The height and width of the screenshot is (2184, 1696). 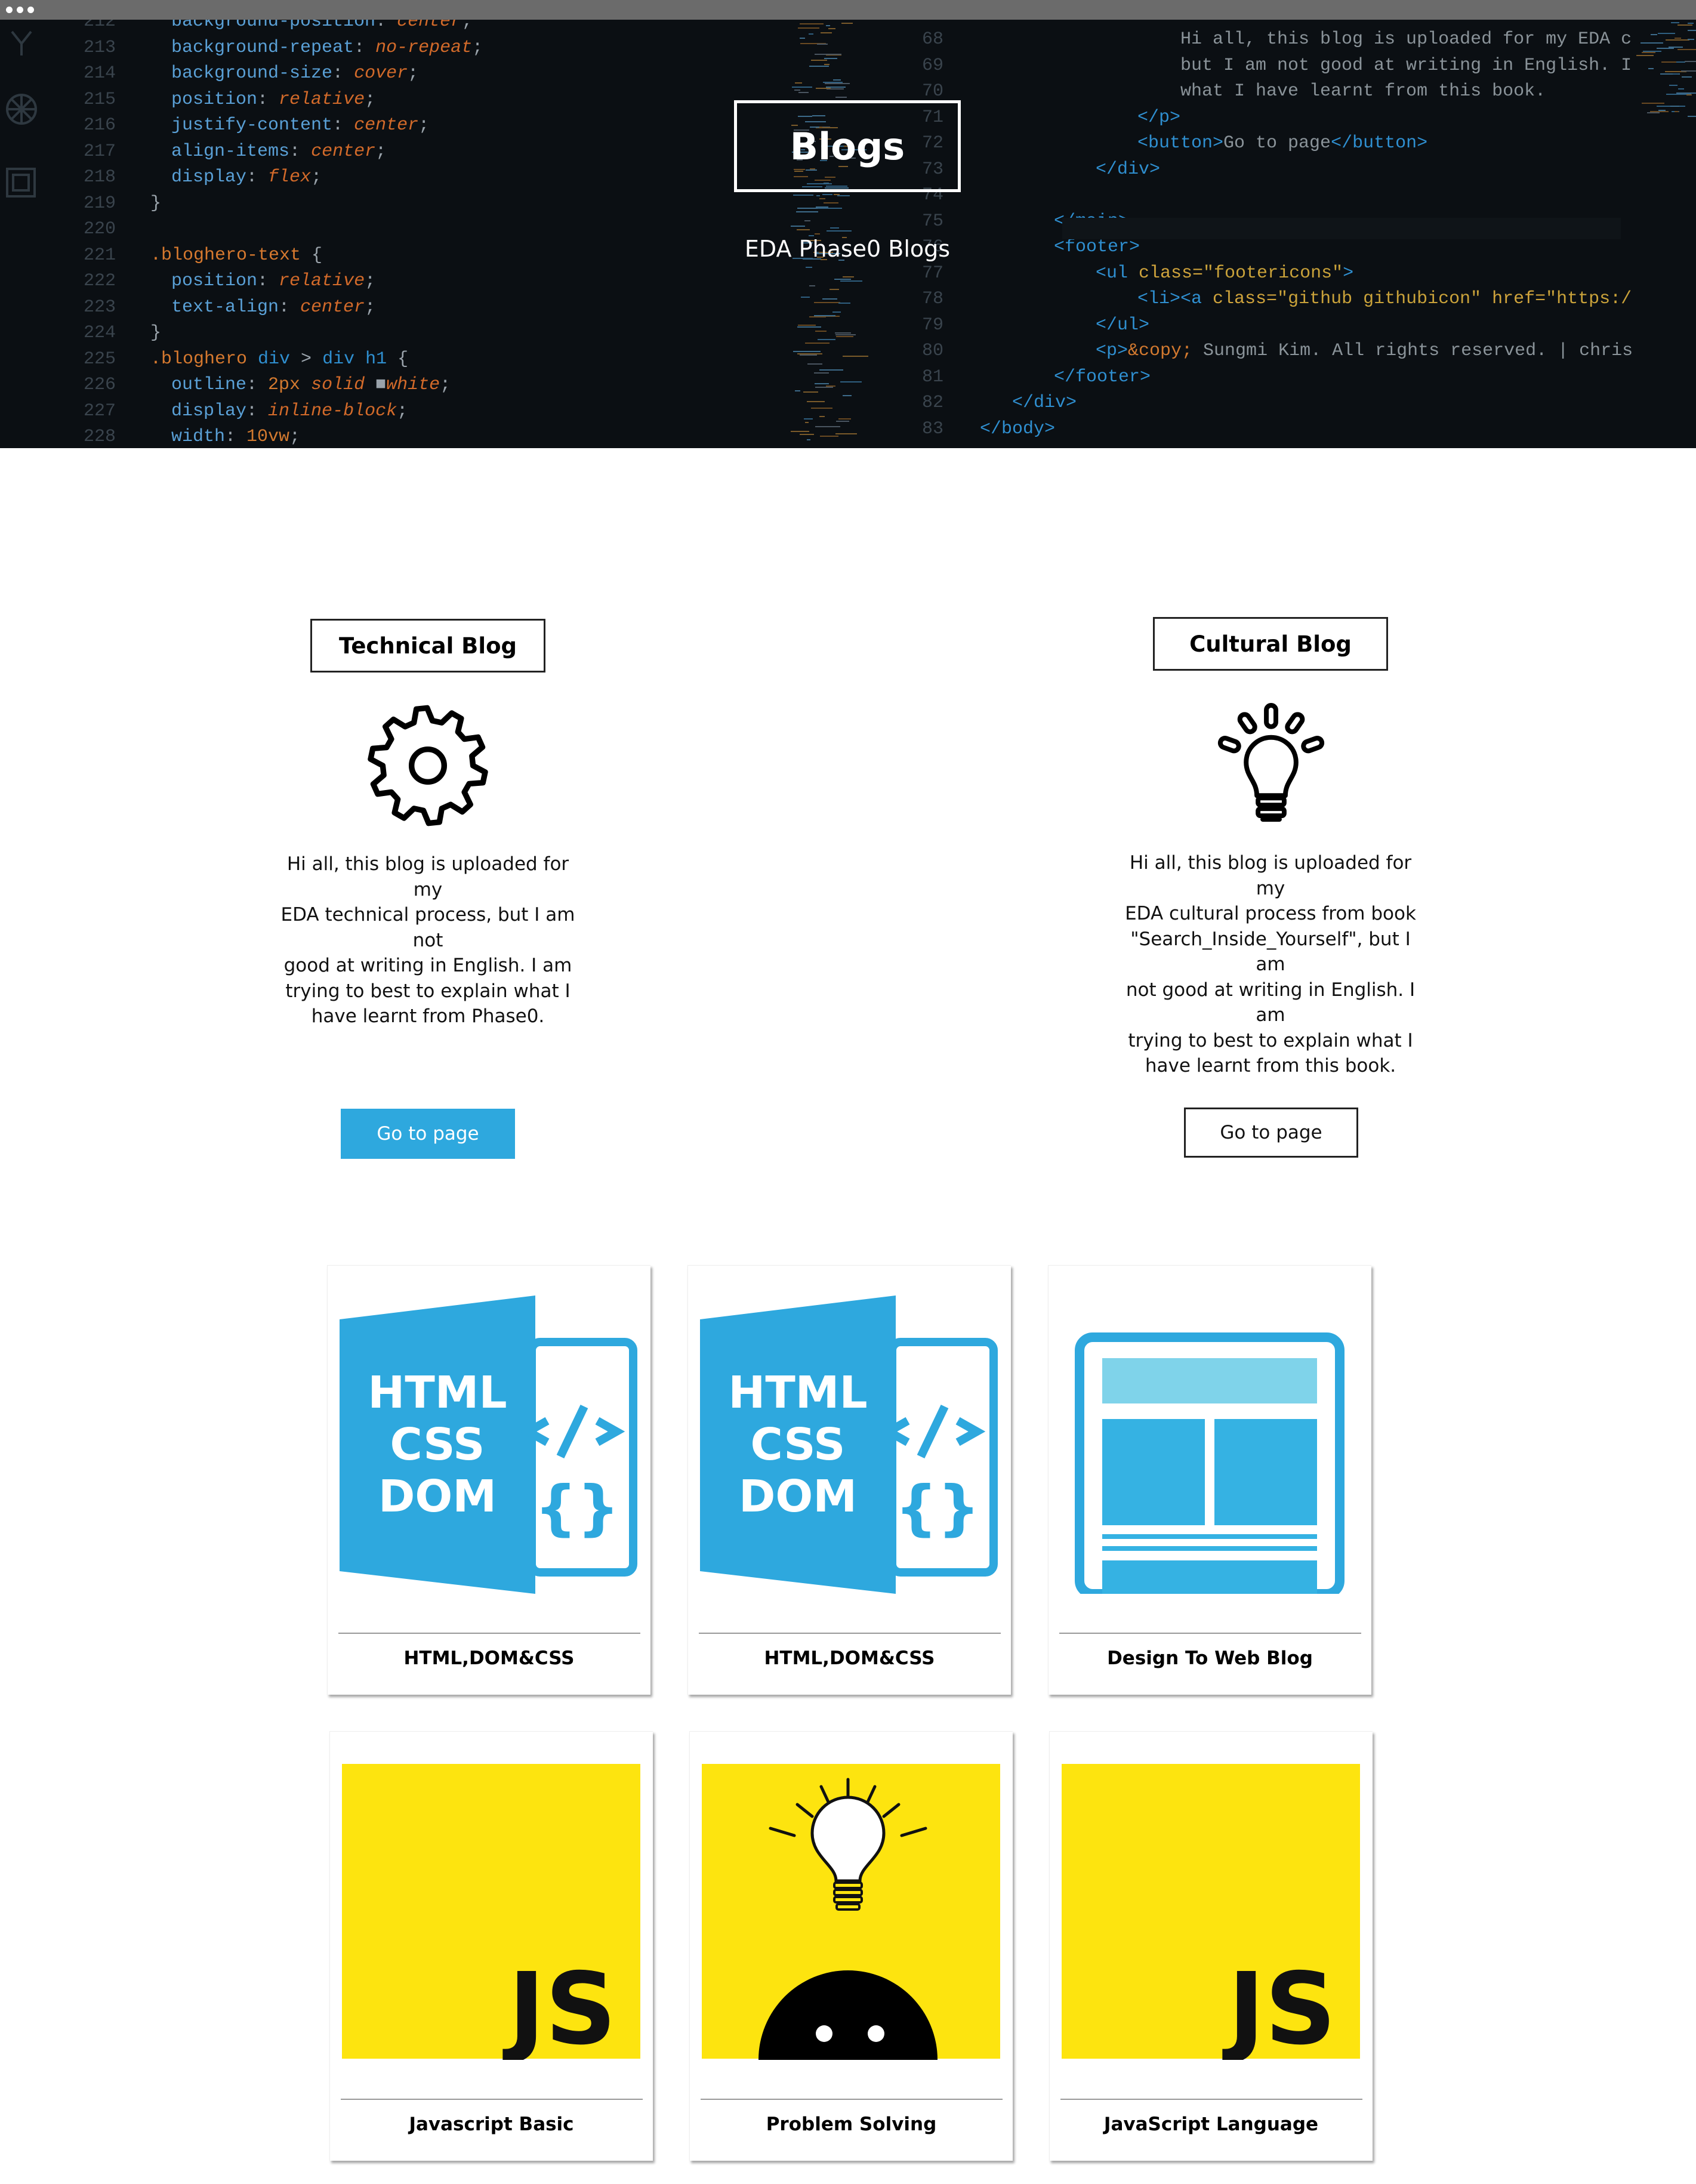 What do you see at coordinates (1270, 644) in the screenshot?
I see `cultural-blog-label-box: Cultural Blog` at bounding box center [1270, 644].